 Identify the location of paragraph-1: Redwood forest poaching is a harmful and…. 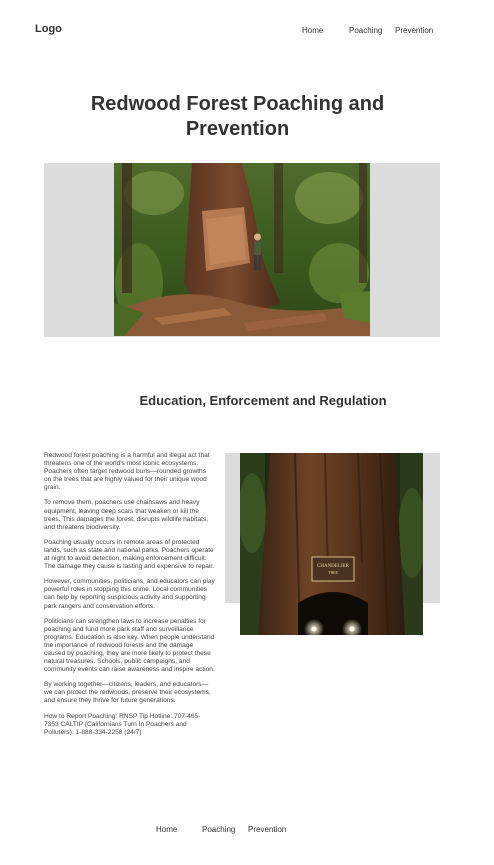
(127, 472).